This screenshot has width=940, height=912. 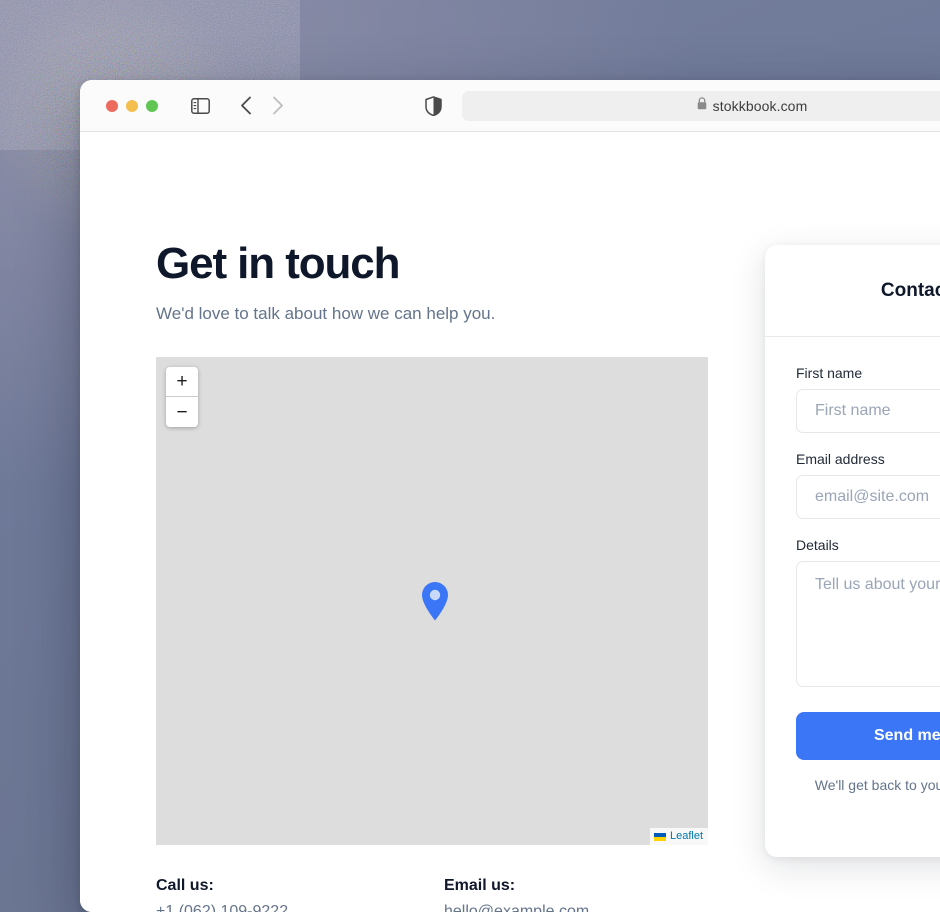 What do you see at coordinates (868, 411) in the screenshot?
I see `first-name-input` at bounding box center [868, 411].